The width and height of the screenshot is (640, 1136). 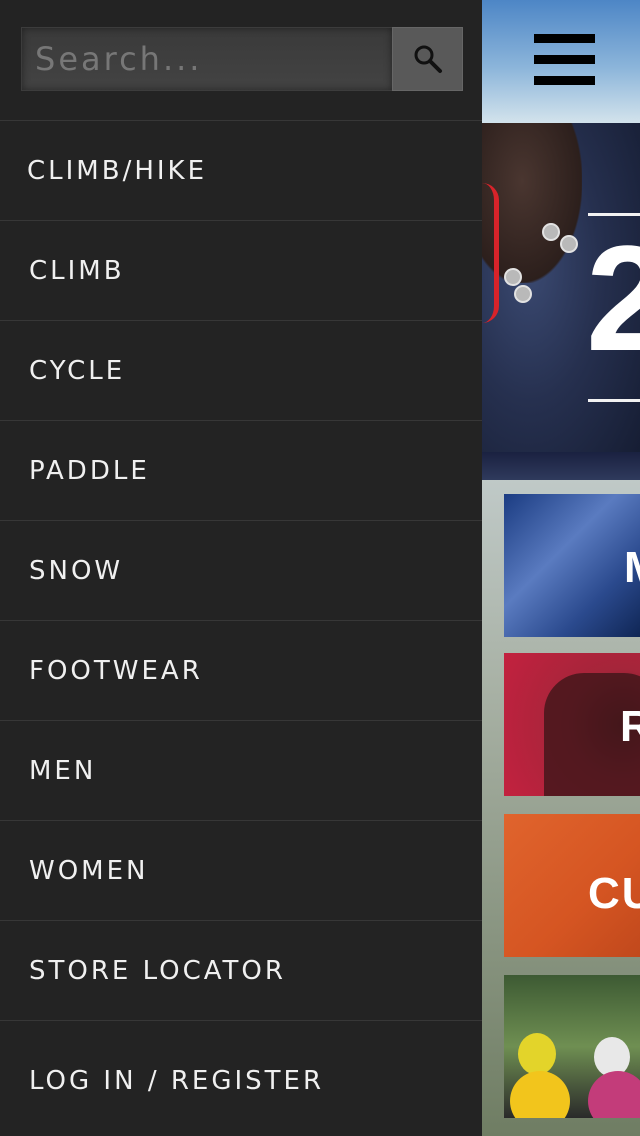 What do you see at coordinates (76, 570) in the screenshot?
I see `menu-item-label: SNOW` at bounding box center [76, 570].